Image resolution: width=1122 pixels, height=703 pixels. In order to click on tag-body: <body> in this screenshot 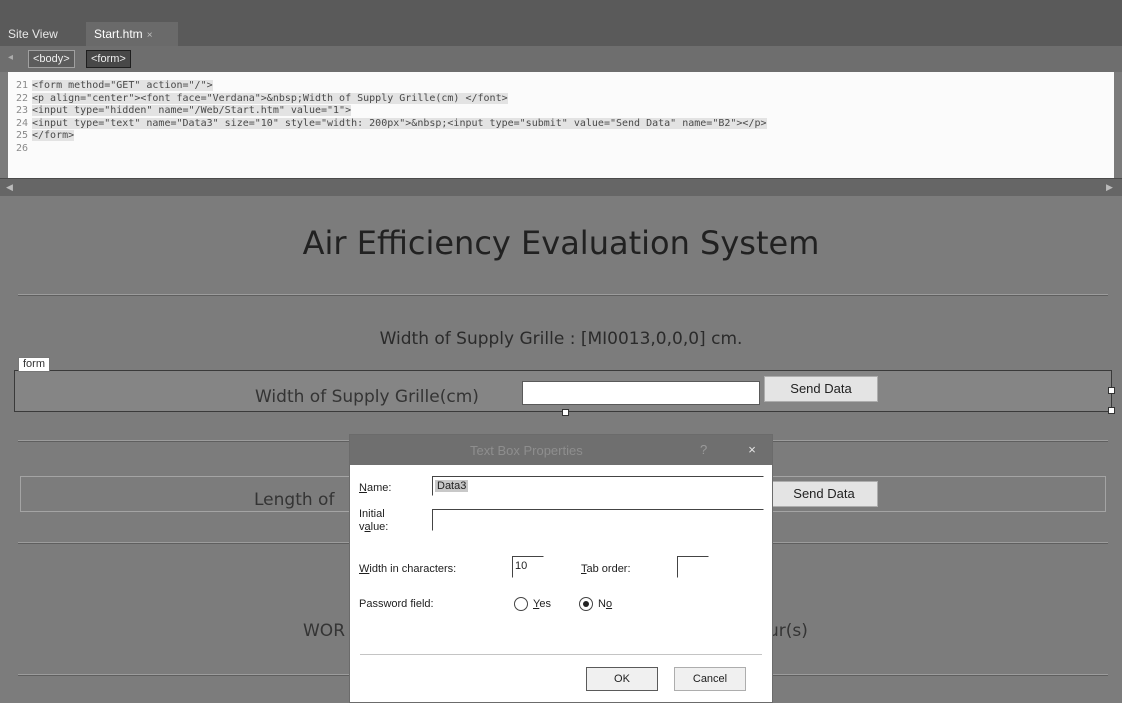, I will do `click(51, 59)`.